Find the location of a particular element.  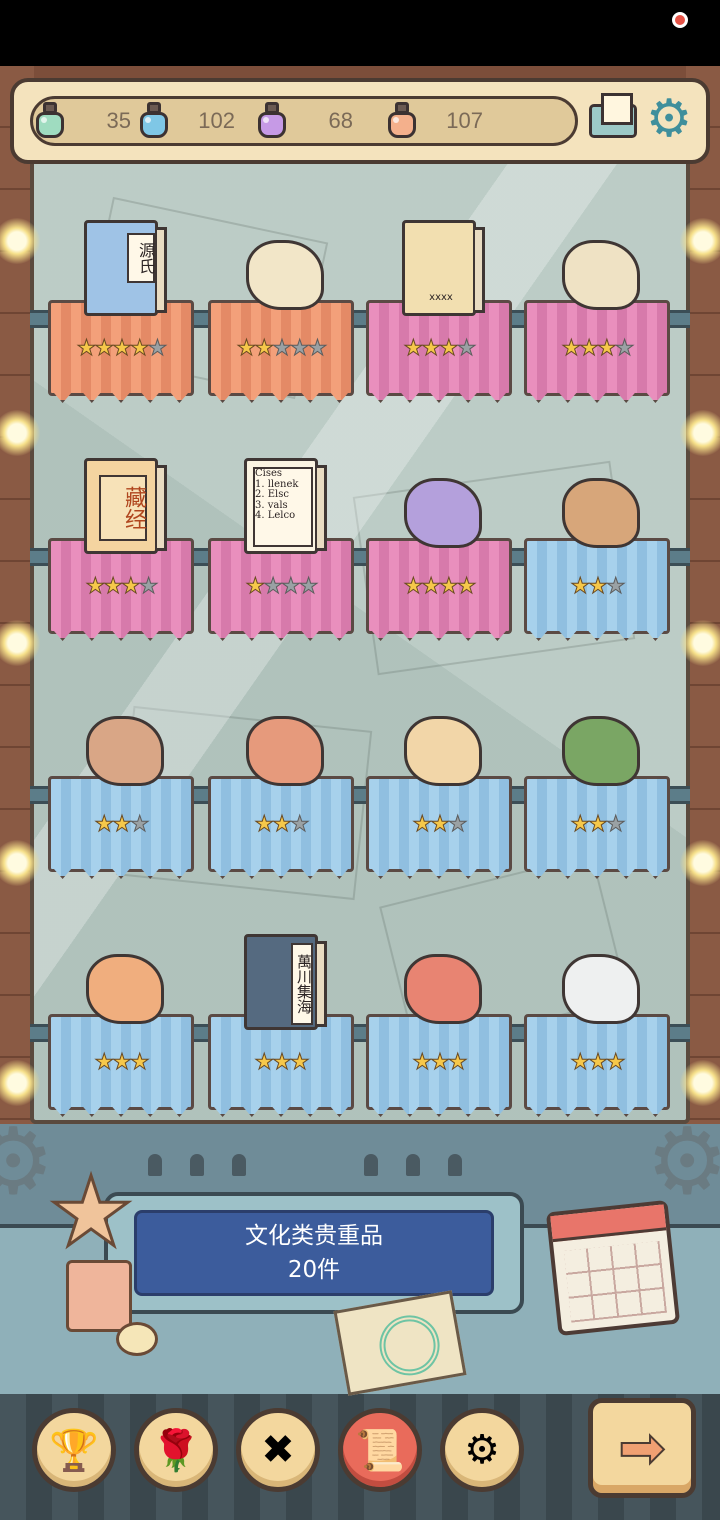

settings-gear-icon: ⚙ is located at coordinates (669, 119).